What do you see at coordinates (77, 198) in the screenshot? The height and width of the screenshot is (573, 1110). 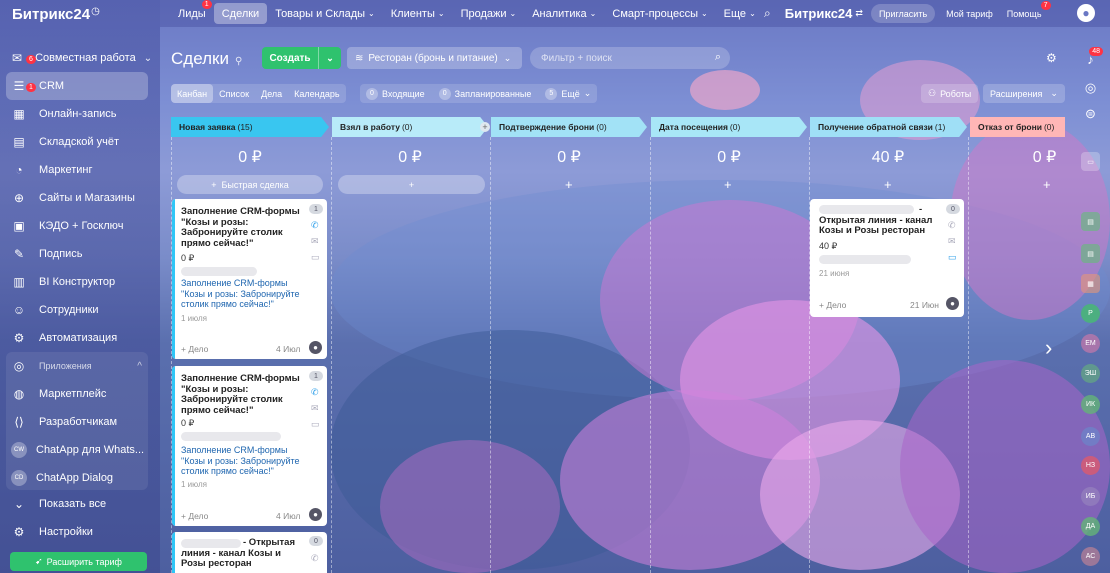 I see `sidebar-item-sites: ⊕ Сайты и Магазины` at bounding box center [77, 198].